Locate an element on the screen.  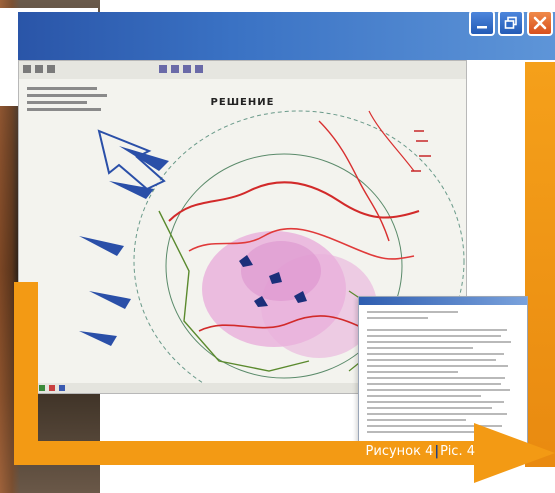
caption-figure-ua: Pic. 4 is located at coordinates (457, 451).